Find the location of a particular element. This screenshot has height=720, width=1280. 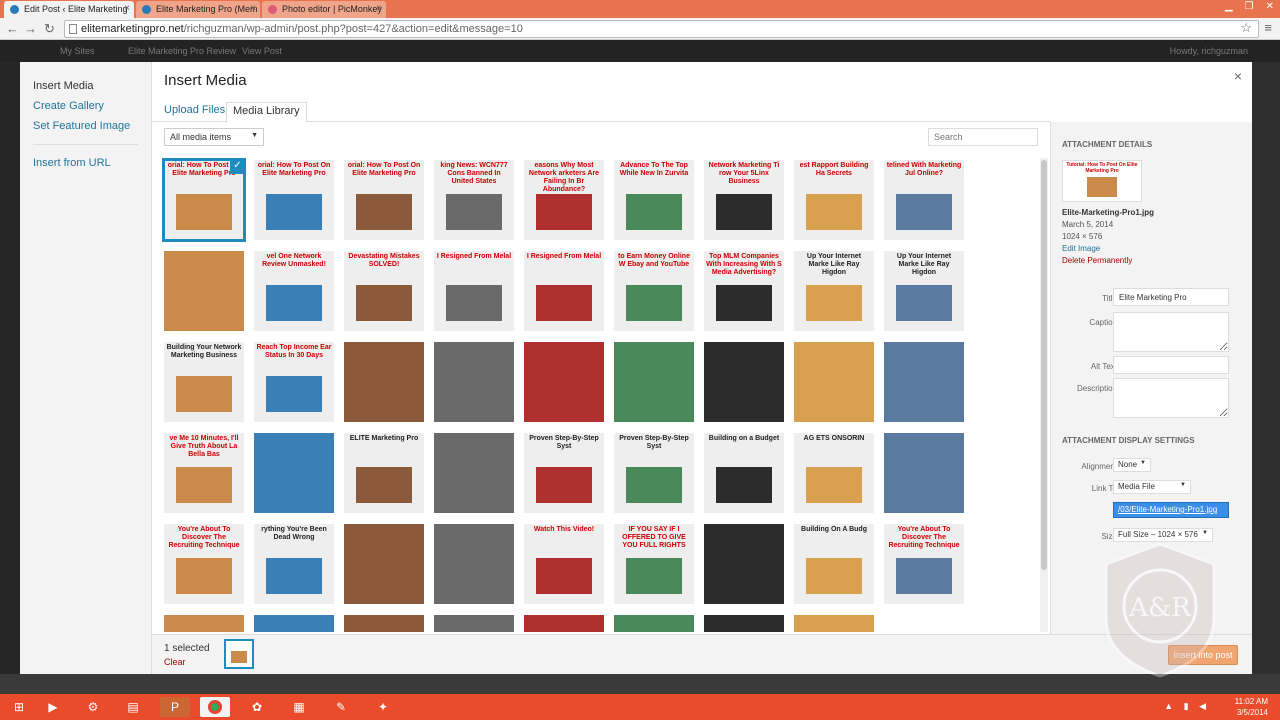

selection-thumbnail is located at coordinates (239, 654).